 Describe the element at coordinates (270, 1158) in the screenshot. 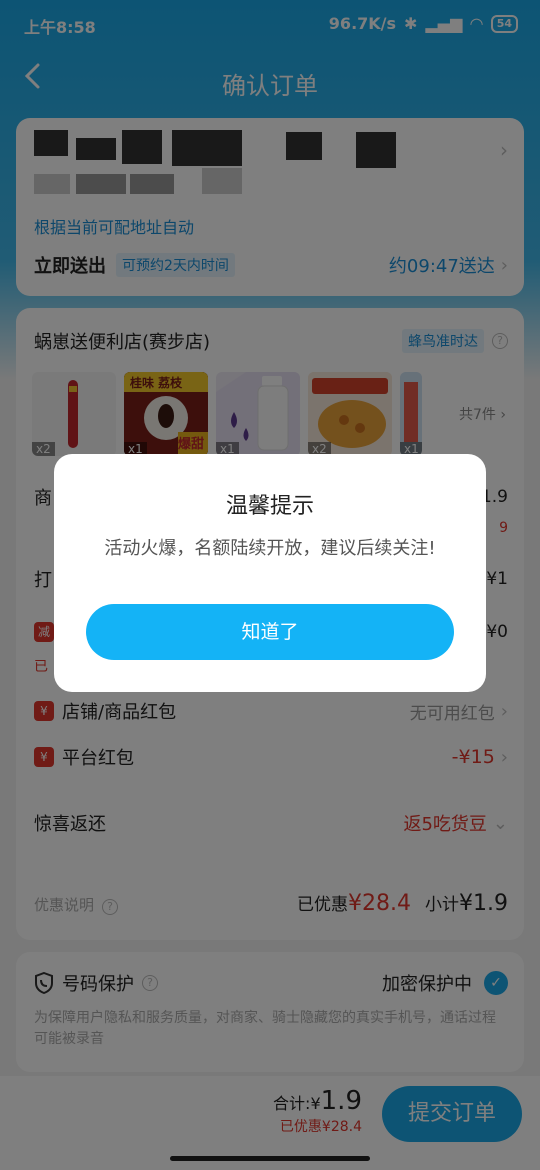

I see `home-indicator` at that location.